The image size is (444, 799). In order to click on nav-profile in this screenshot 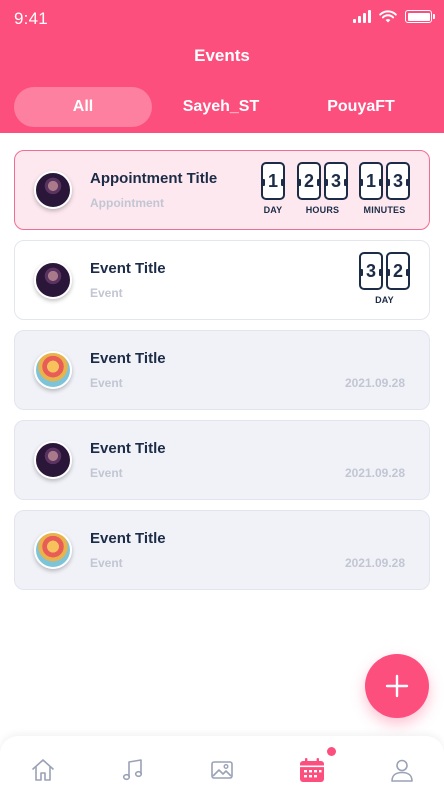, I will do `click(402, 770)`.